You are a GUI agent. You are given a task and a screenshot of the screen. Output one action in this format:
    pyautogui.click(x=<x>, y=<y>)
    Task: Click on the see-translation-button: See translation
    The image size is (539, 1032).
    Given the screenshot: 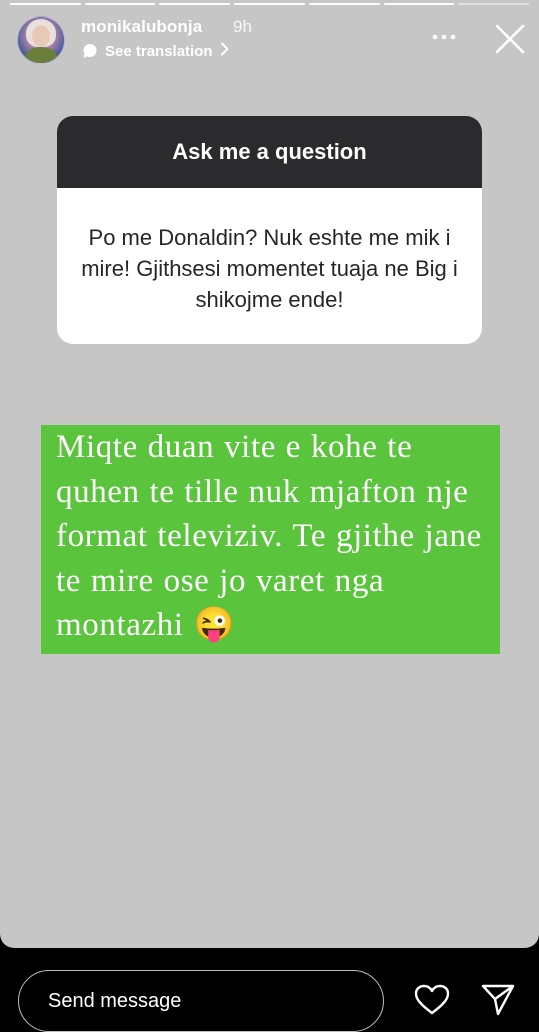 What is the action you would take?
    pyautogui.click(x=156, y=51)
    